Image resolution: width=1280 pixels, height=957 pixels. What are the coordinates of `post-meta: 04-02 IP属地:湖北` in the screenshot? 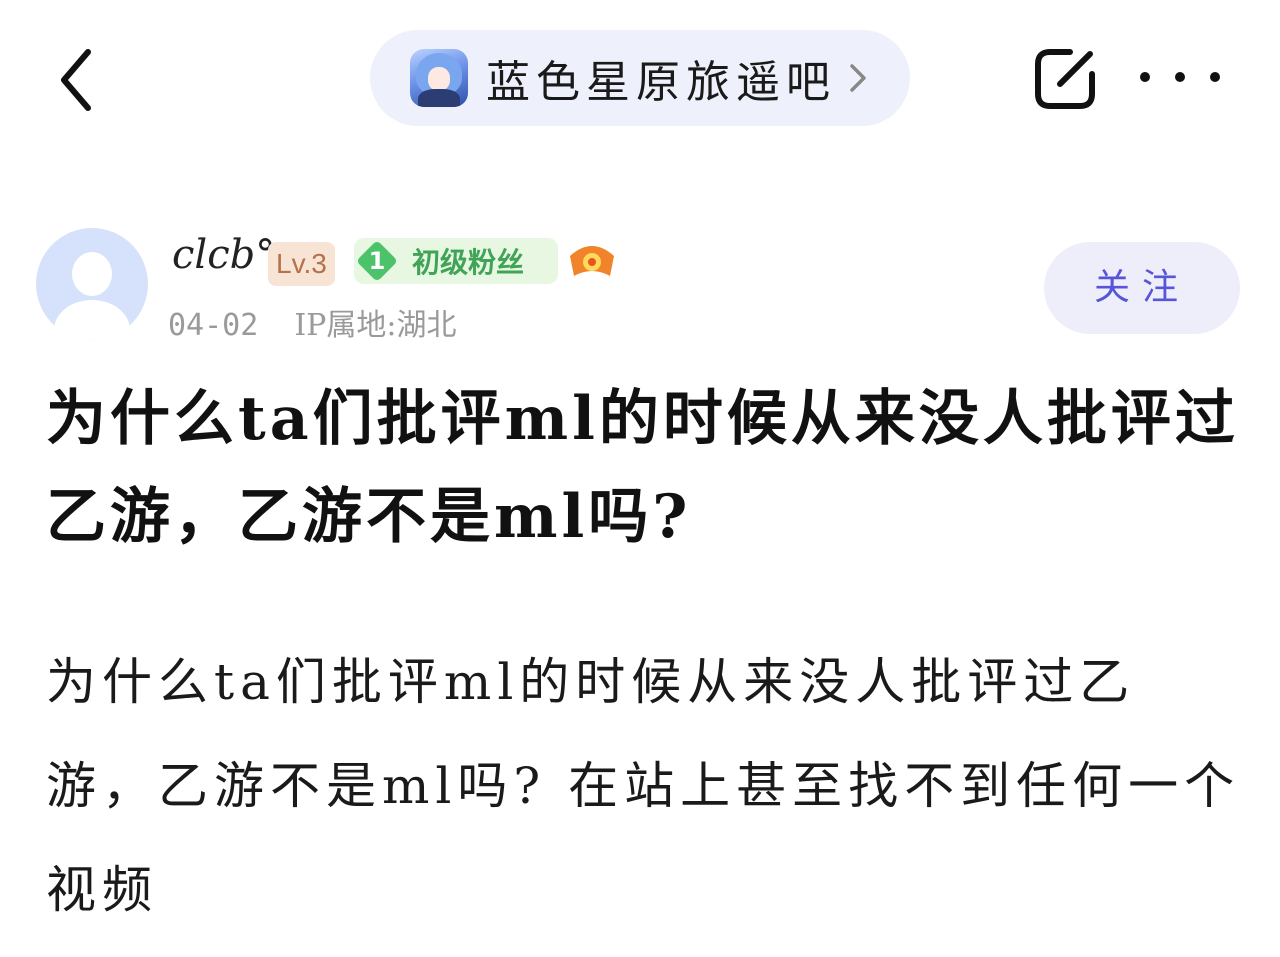 It's located at (312, 322).